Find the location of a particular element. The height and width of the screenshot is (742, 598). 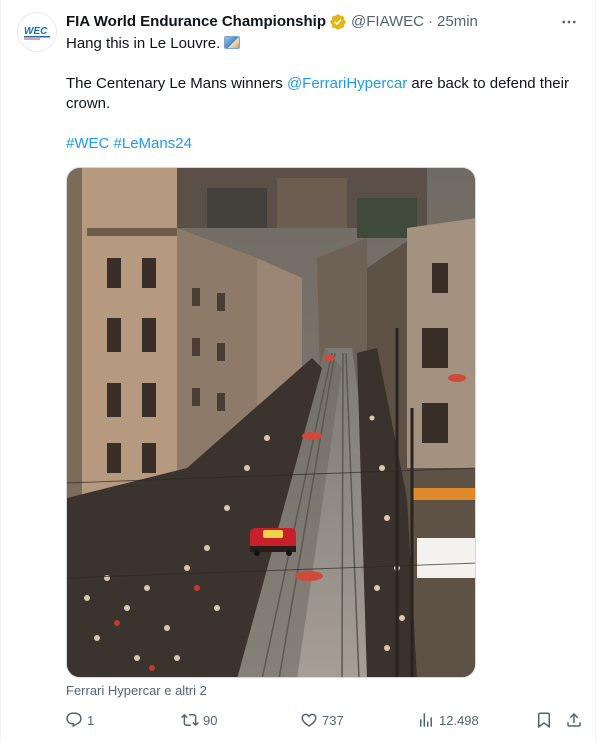

views-button: 12.498 is located at coordinates (448, 720).